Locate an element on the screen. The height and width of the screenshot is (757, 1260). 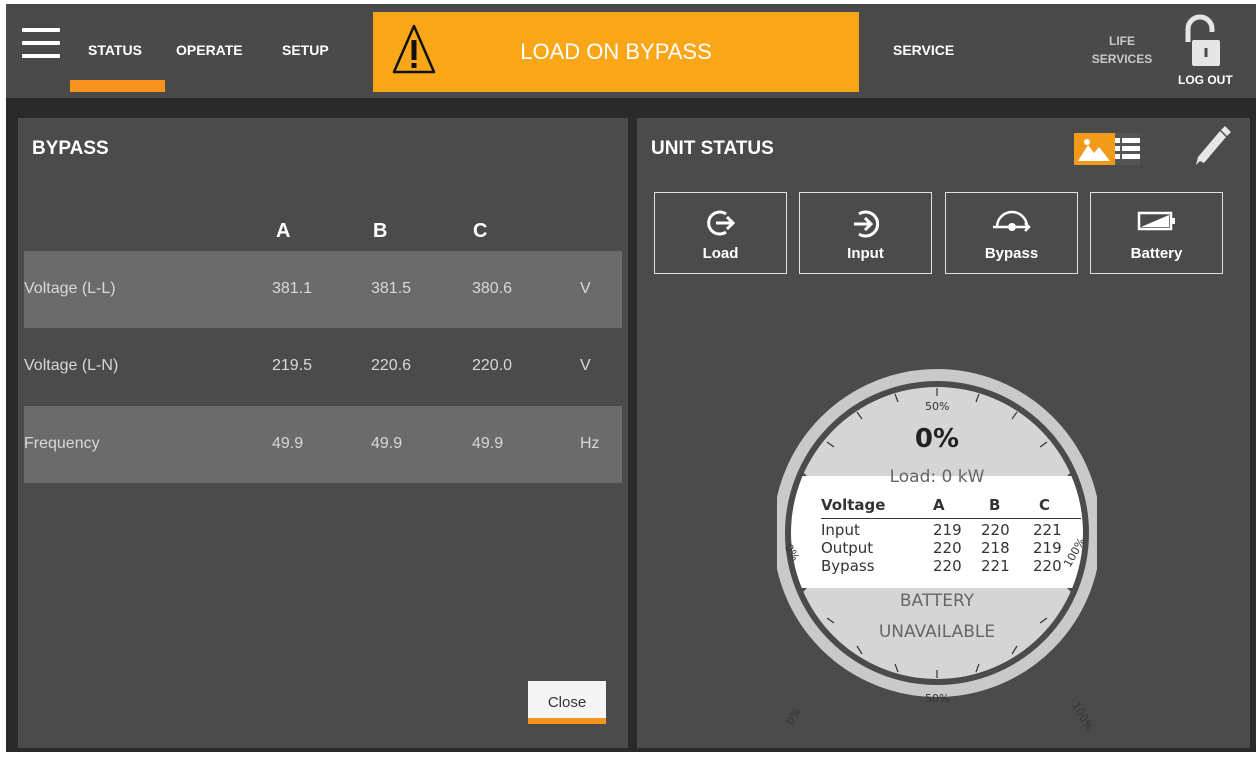
load-kw: Load: 0 kW is located at coordinates (937, 477).